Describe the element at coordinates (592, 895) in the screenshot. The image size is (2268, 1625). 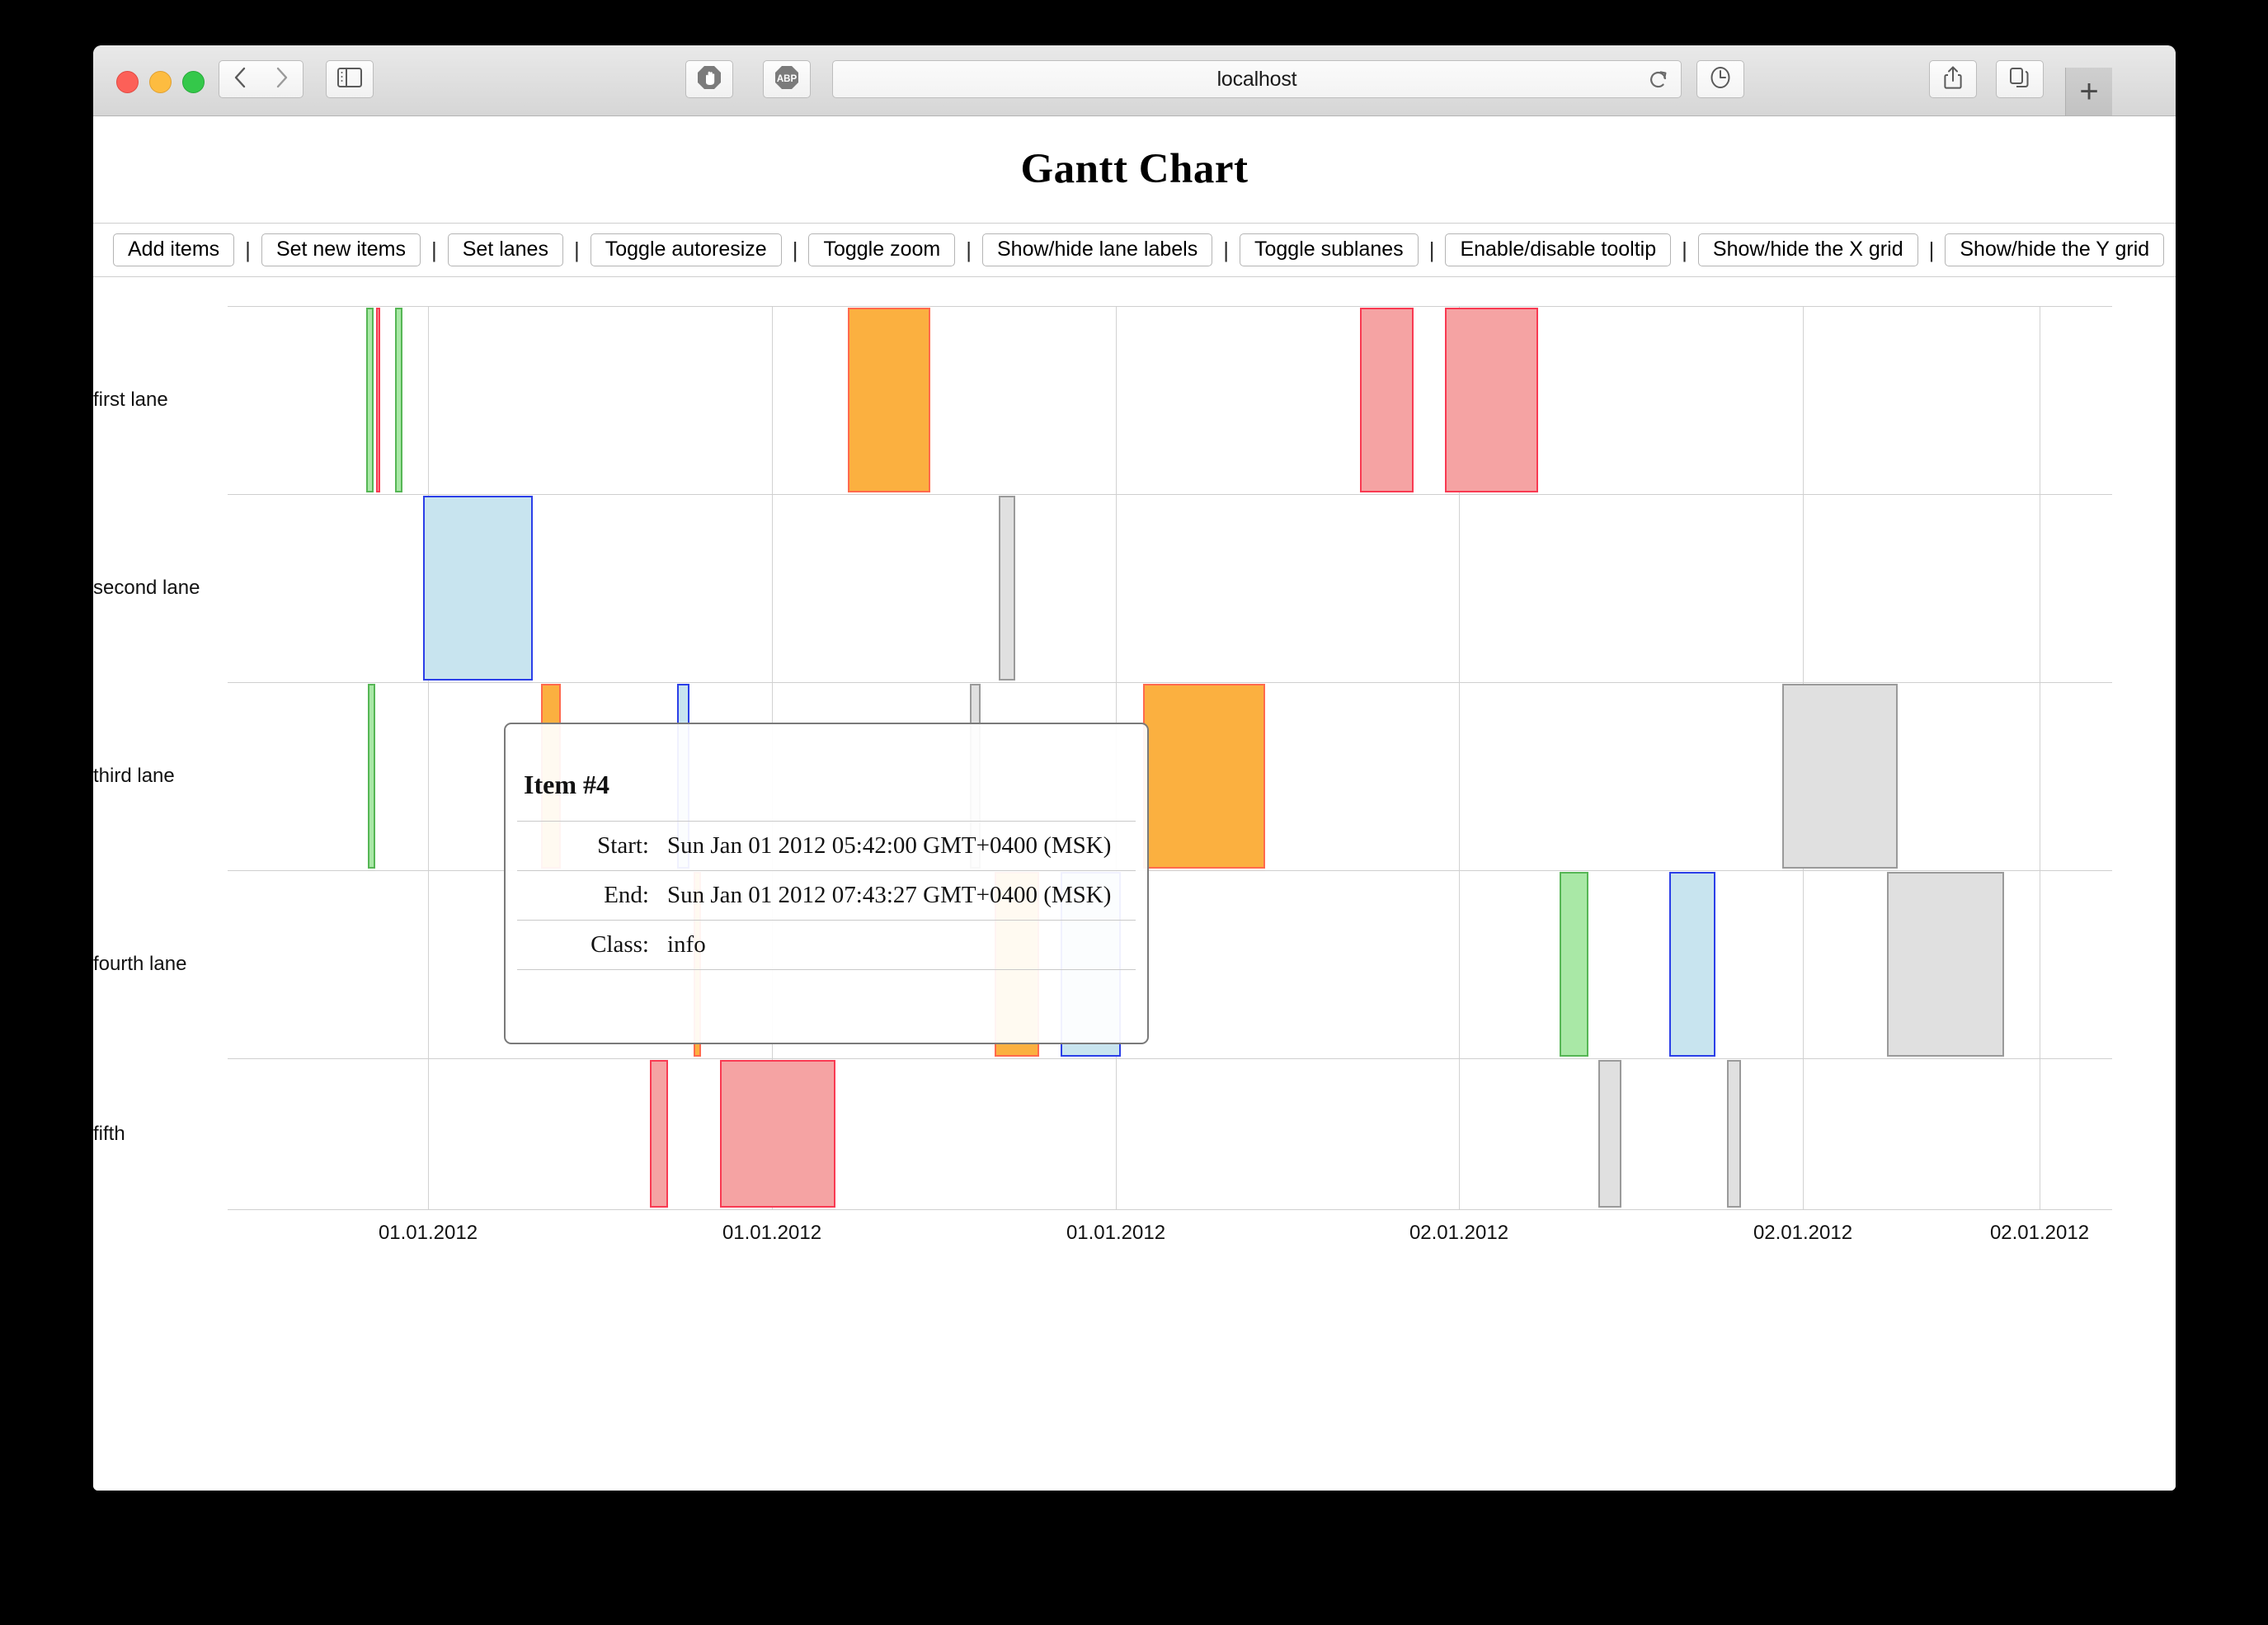
I see `tooltip-row-key: End:` at that location.